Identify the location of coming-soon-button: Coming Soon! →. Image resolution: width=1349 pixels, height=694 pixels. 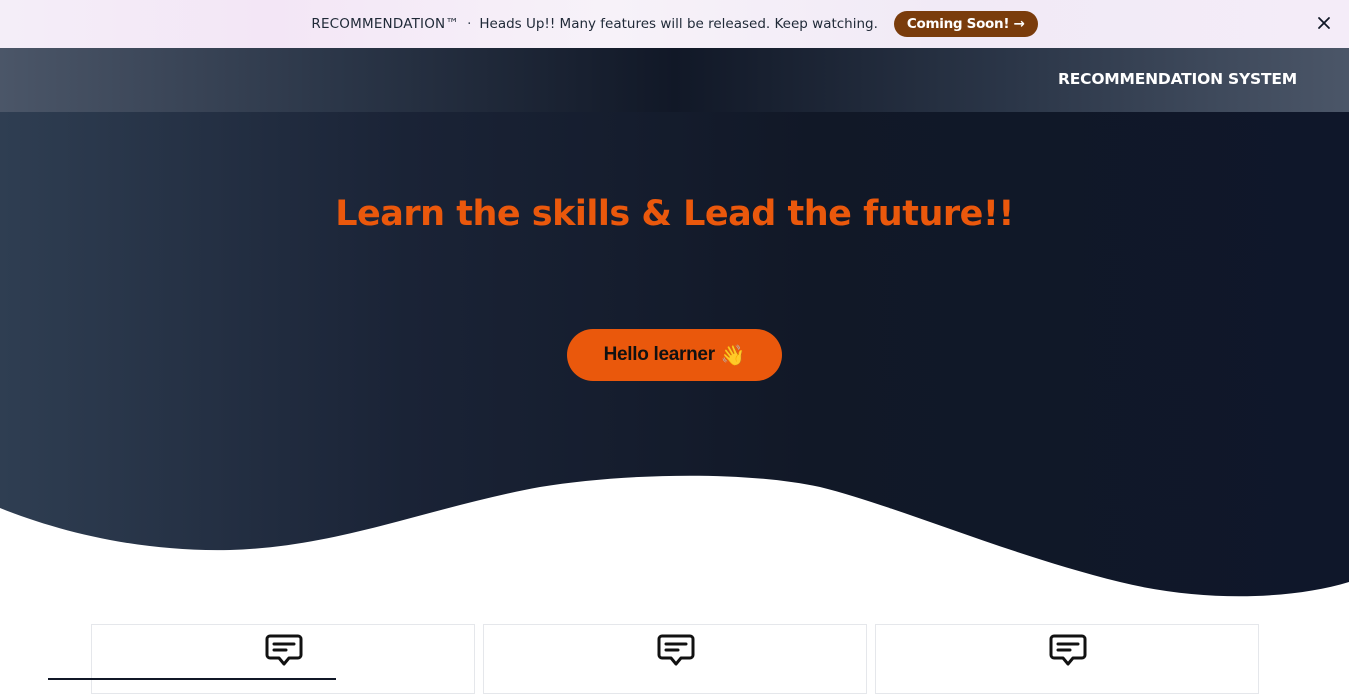
(965, 24).